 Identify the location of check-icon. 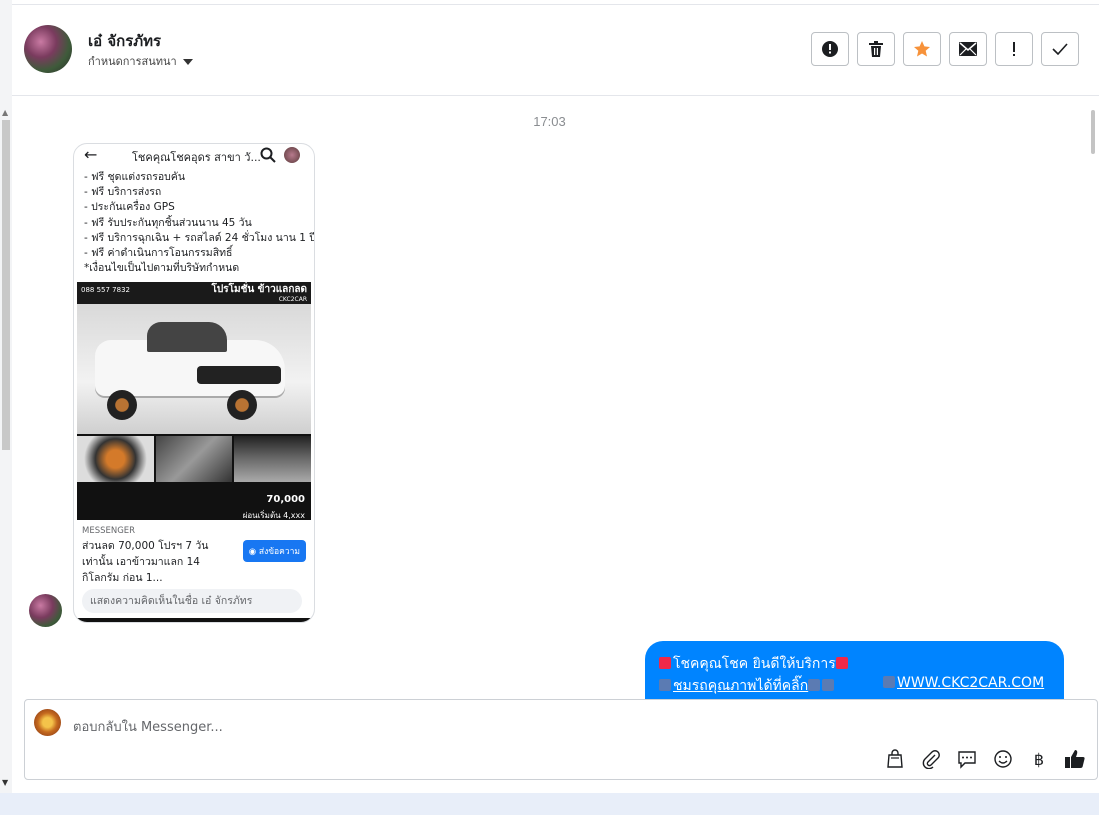
(1060, 49).